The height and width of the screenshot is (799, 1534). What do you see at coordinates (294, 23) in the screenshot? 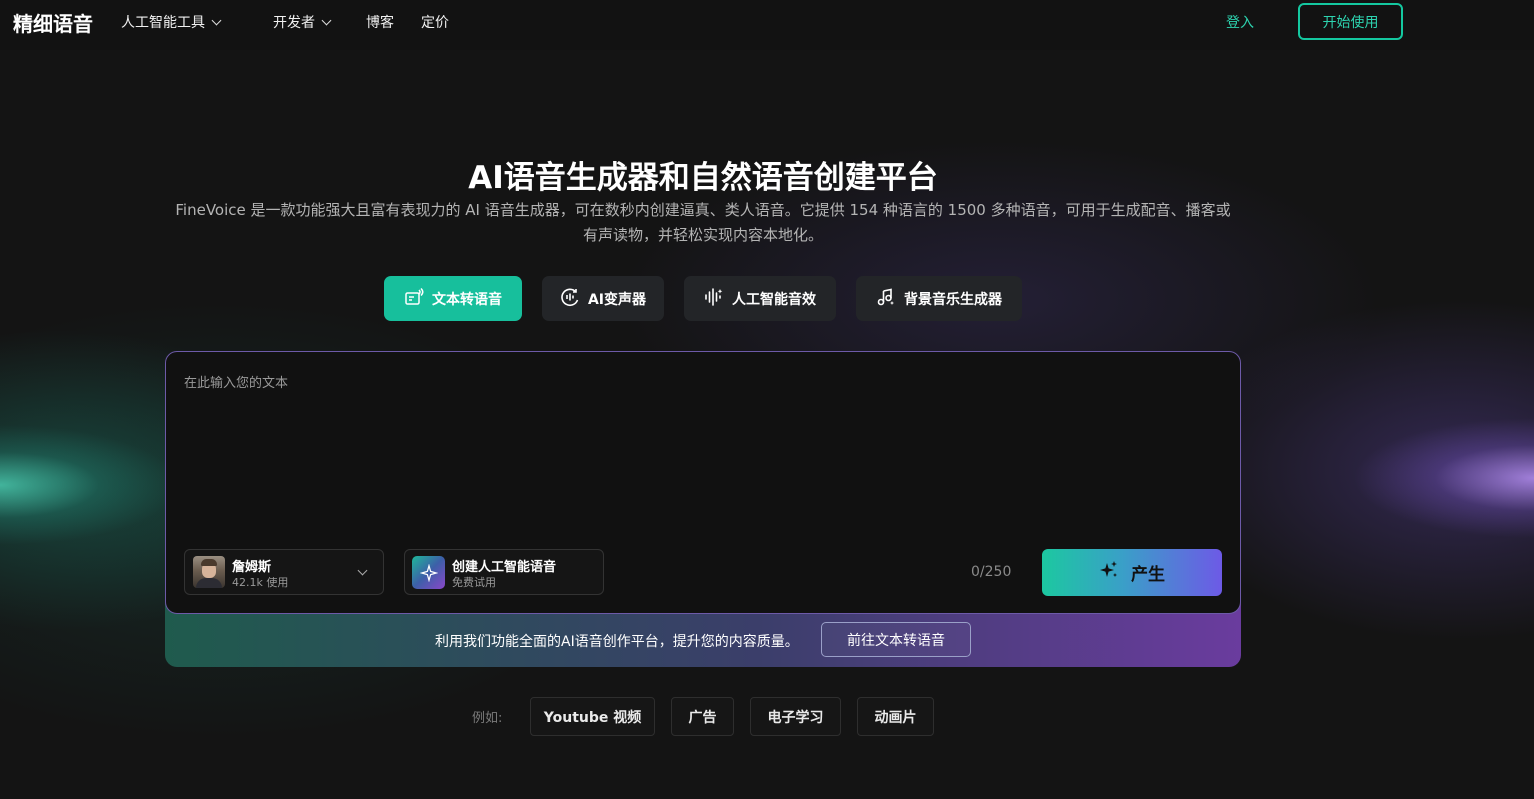
I see `nav-item-label: 开发者` at bounding box center [294, 23].